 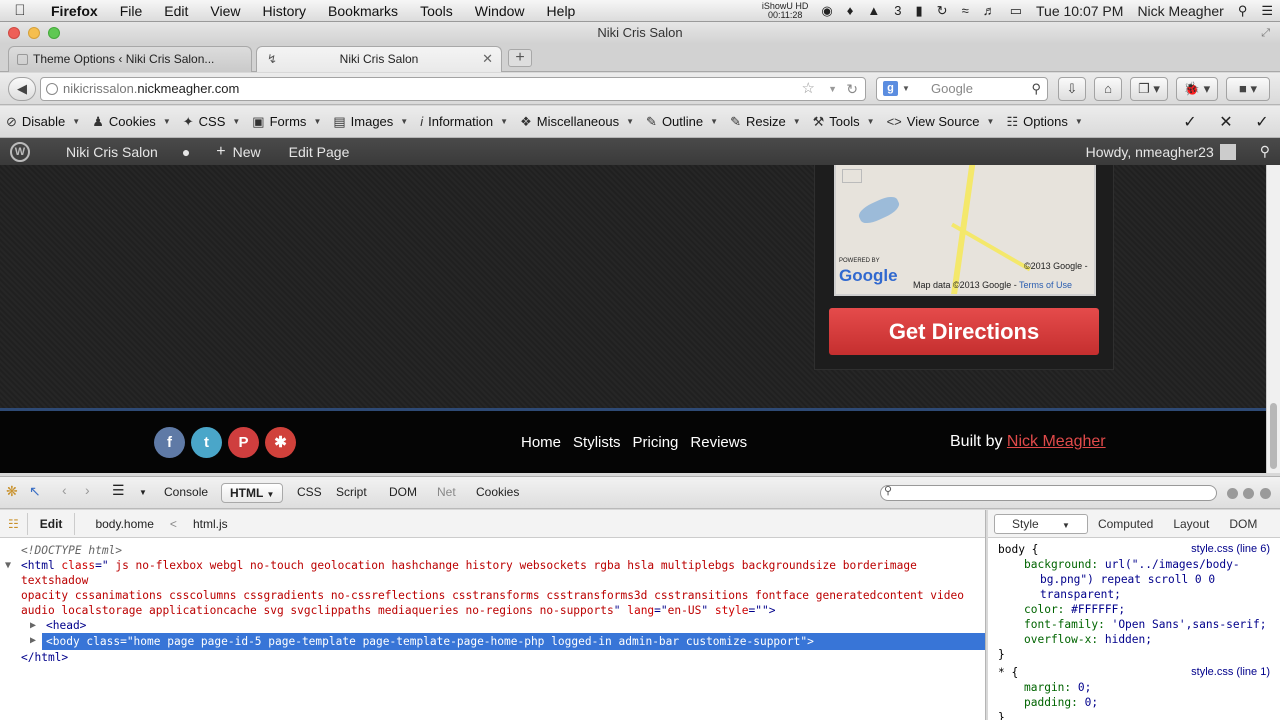 What do you see at coordinates (1056, 441) in the screenshot?
I see `author-link: Nick Meagher` at bounding box center [1056, 441].